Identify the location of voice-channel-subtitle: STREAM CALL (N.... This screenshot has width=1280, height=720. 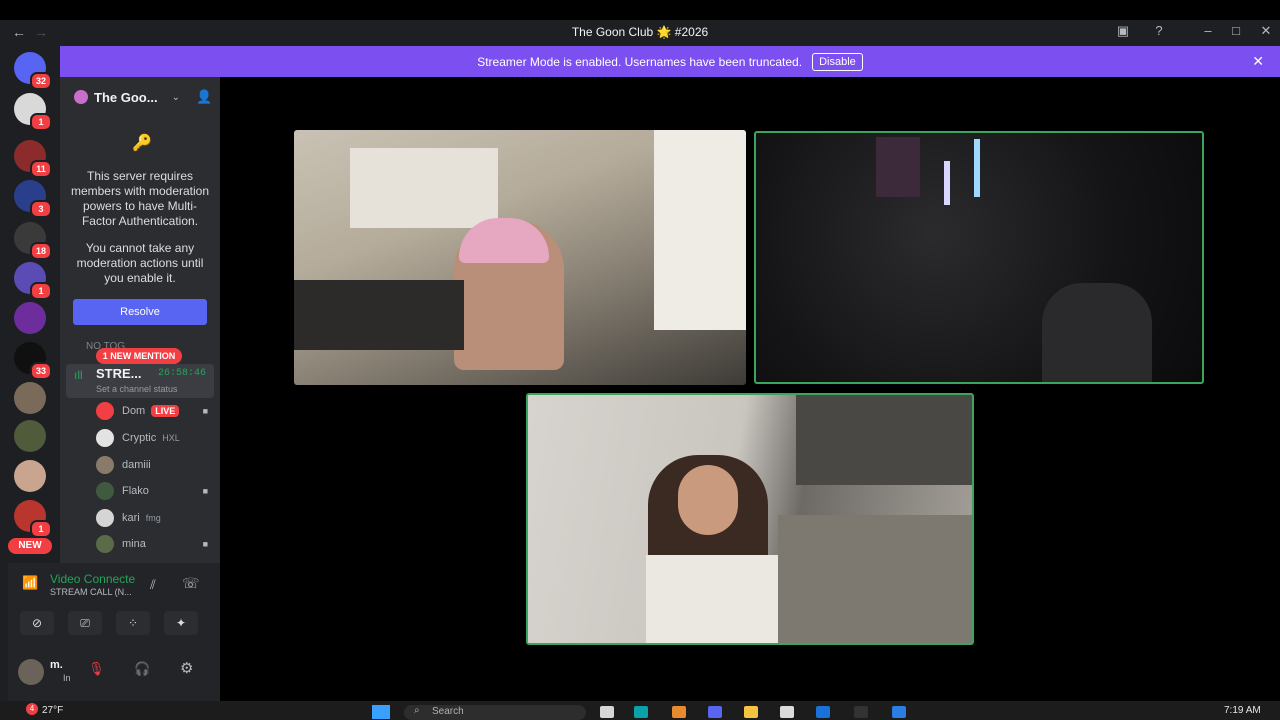
(91, 592).